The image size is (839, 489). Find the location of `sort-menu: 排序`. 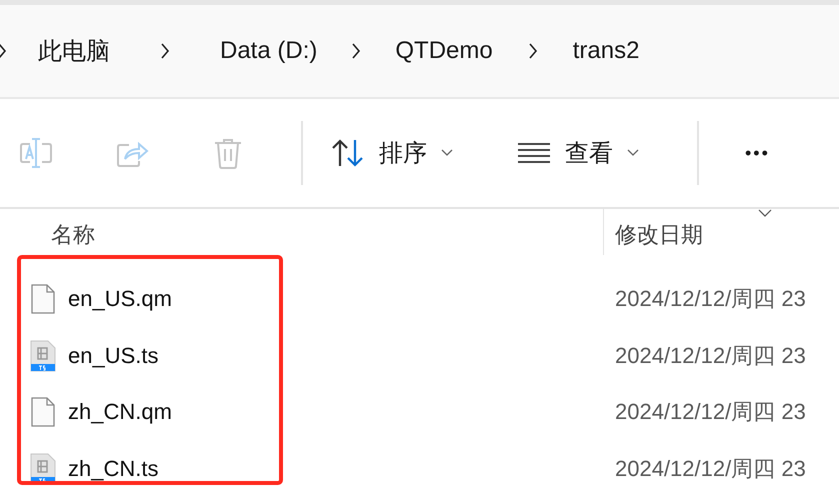

sort-menu: 排序 is located at coordinates (392, 153).